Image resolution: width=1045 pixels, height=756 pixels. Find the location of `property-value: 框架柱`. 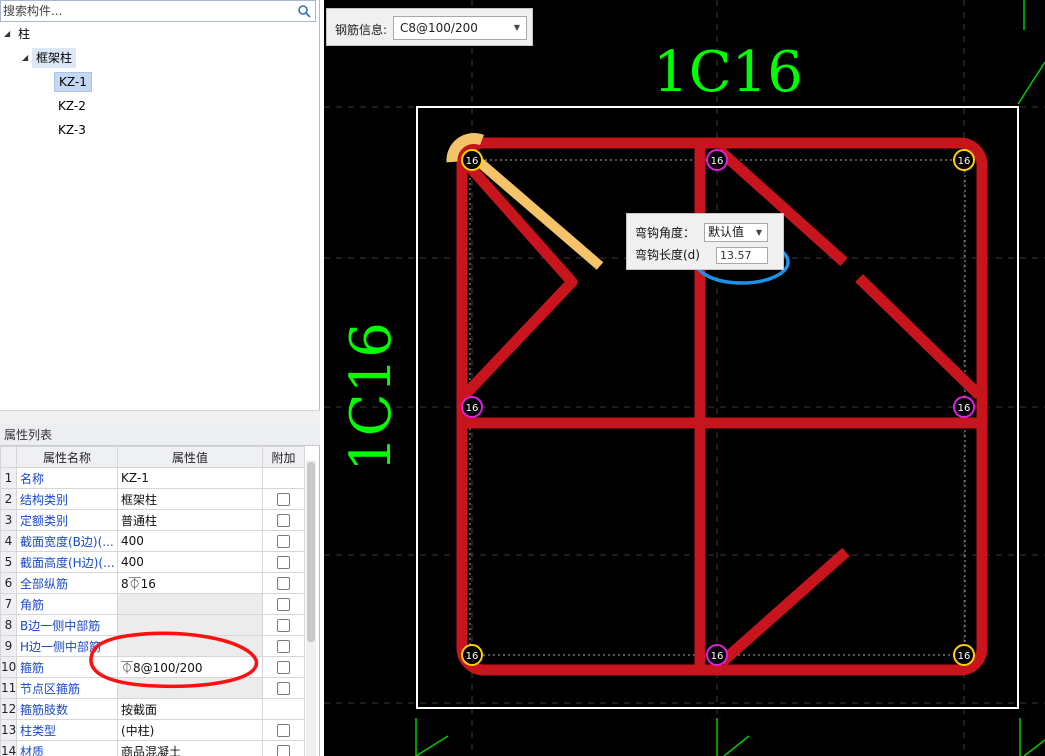

property-value: 框架柱 is located at coordinates (190, 499).